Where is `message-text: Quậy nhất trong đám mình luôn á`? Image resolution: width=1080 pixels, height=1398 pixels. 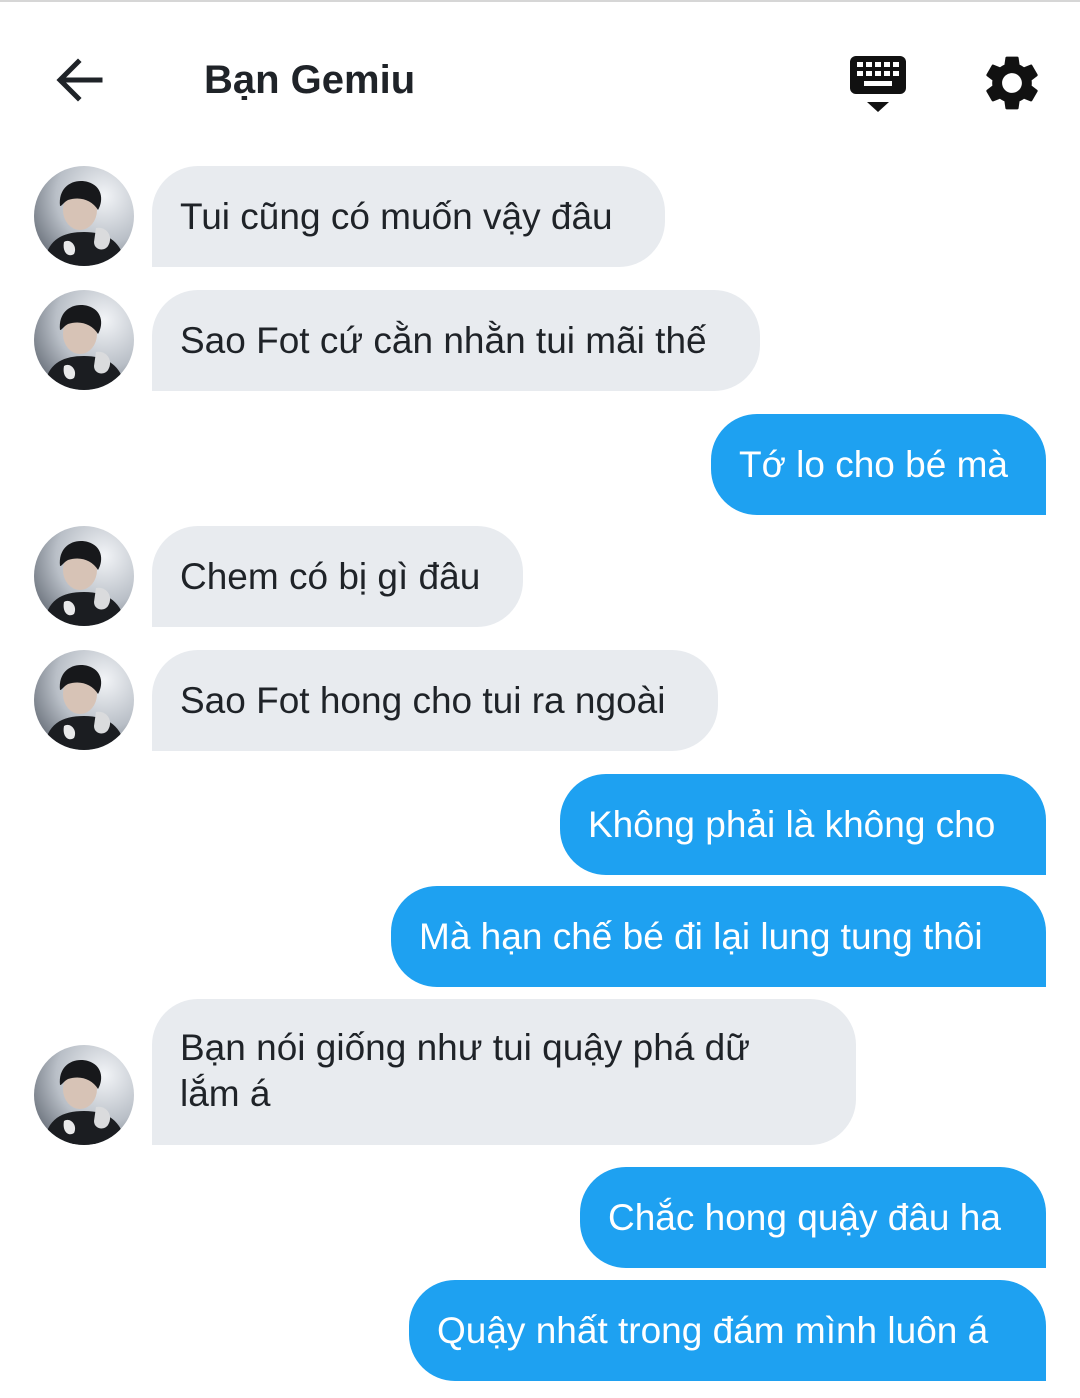
message-text: Quậy nhất trong đám mình luôn á is located at coordinates (713, 1330).